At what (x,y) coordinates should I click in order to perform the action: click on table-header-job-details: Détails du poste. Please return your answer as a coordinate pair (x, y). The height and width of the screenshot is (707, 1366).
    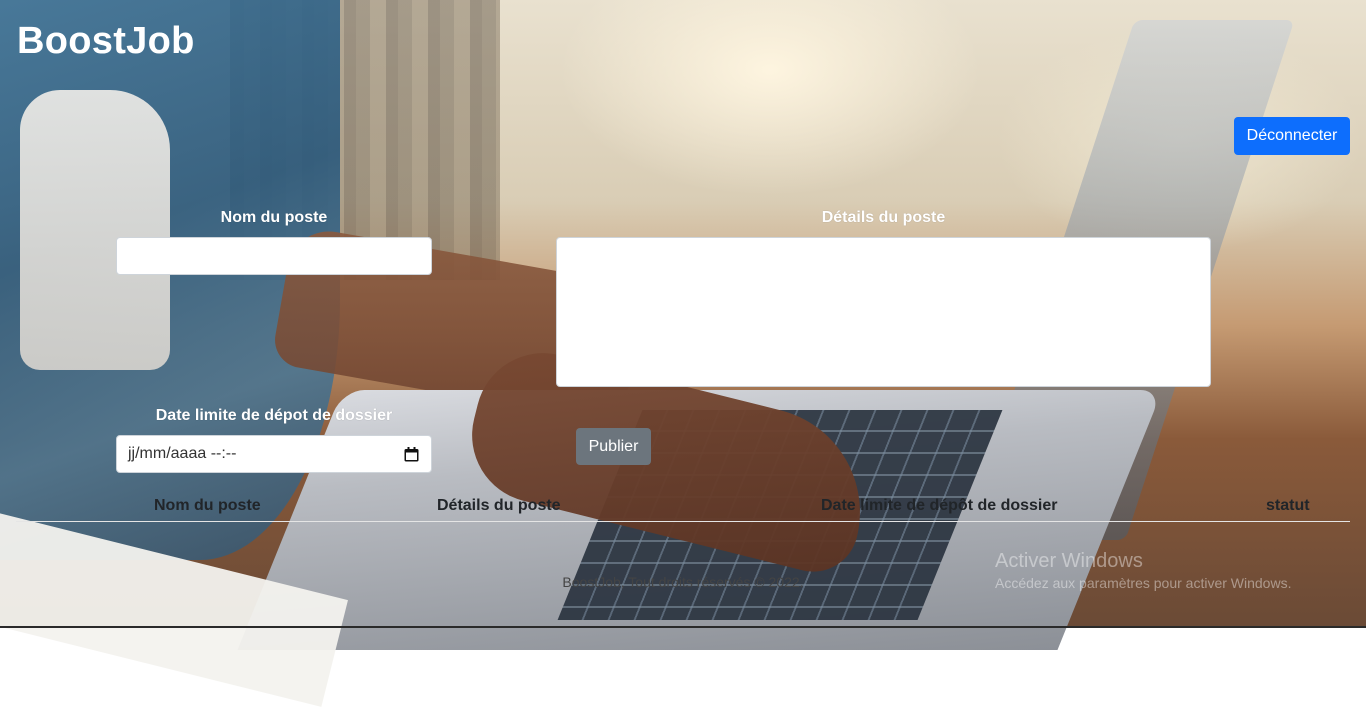
    Looking at the image, I should click on (499, 505).